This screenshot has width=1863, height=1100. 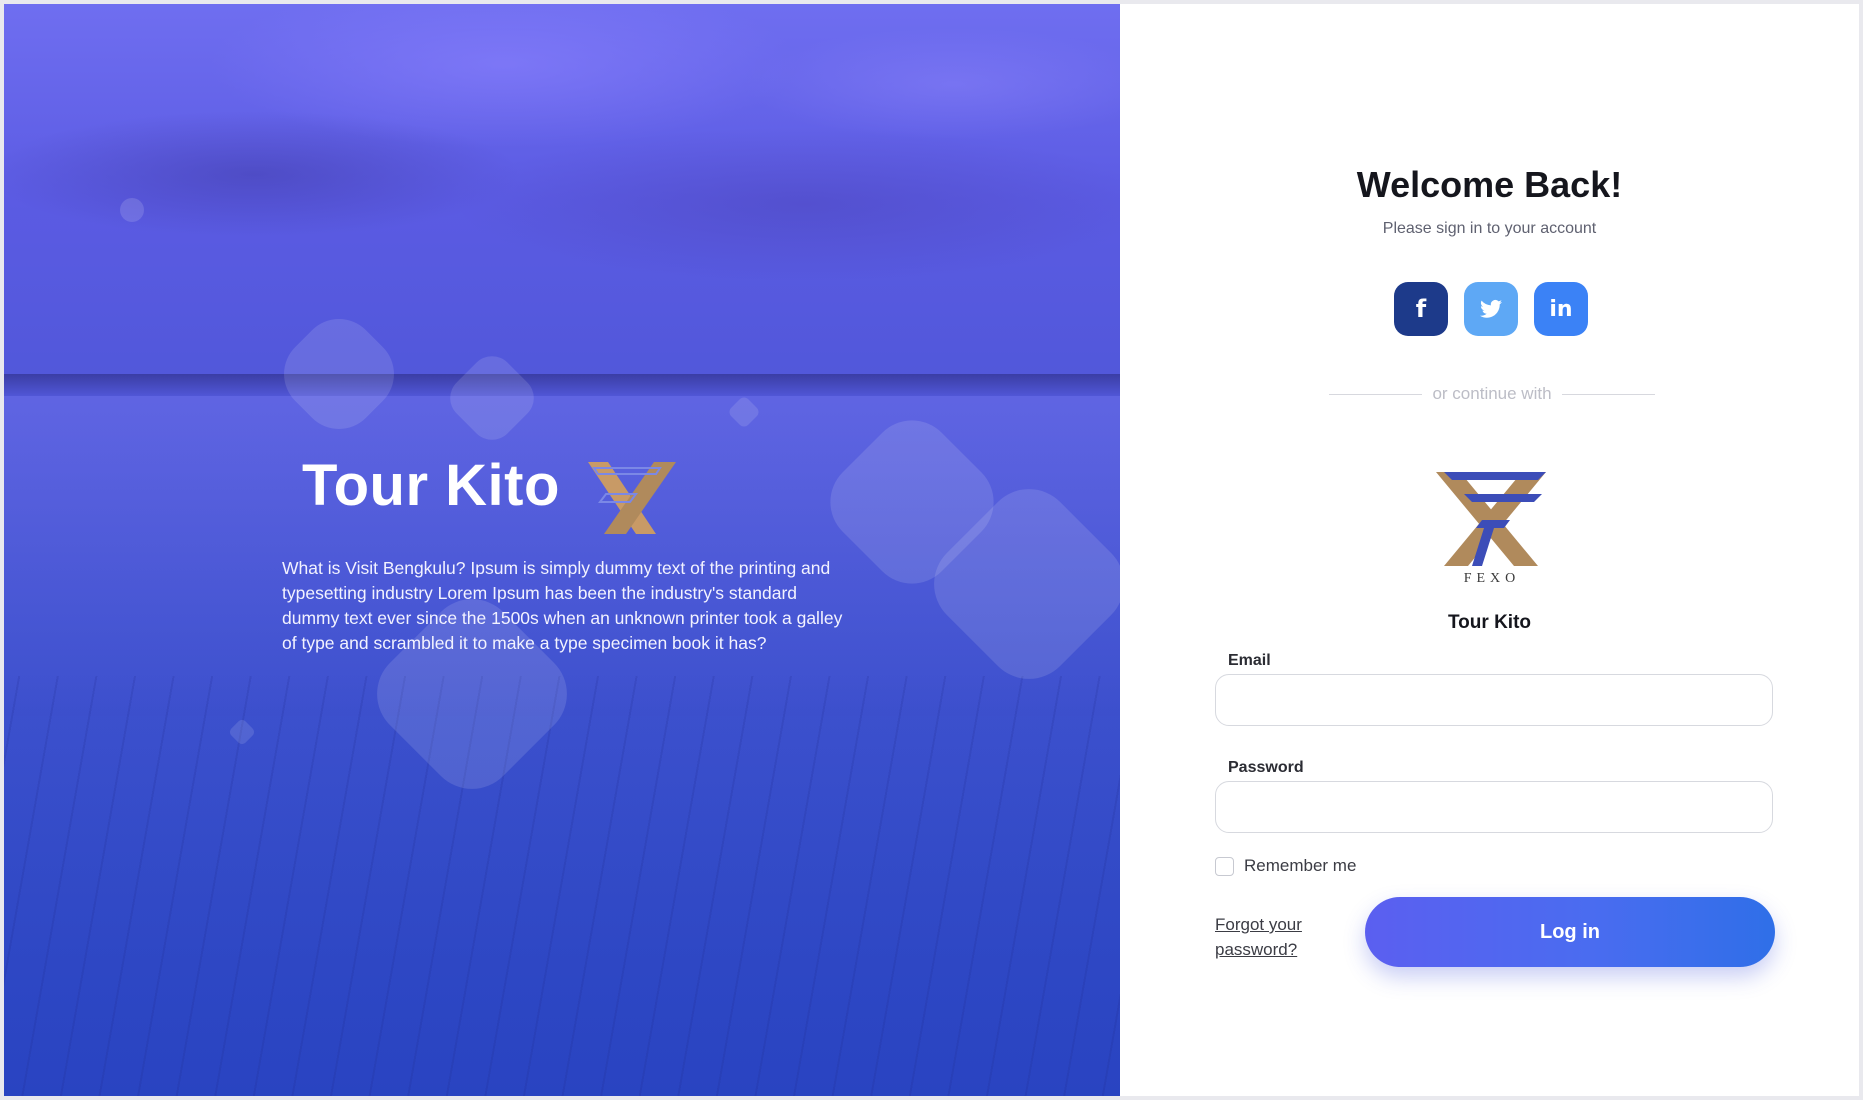 I want to click on remember-me-checkbox, so click(x=1224, y=866).